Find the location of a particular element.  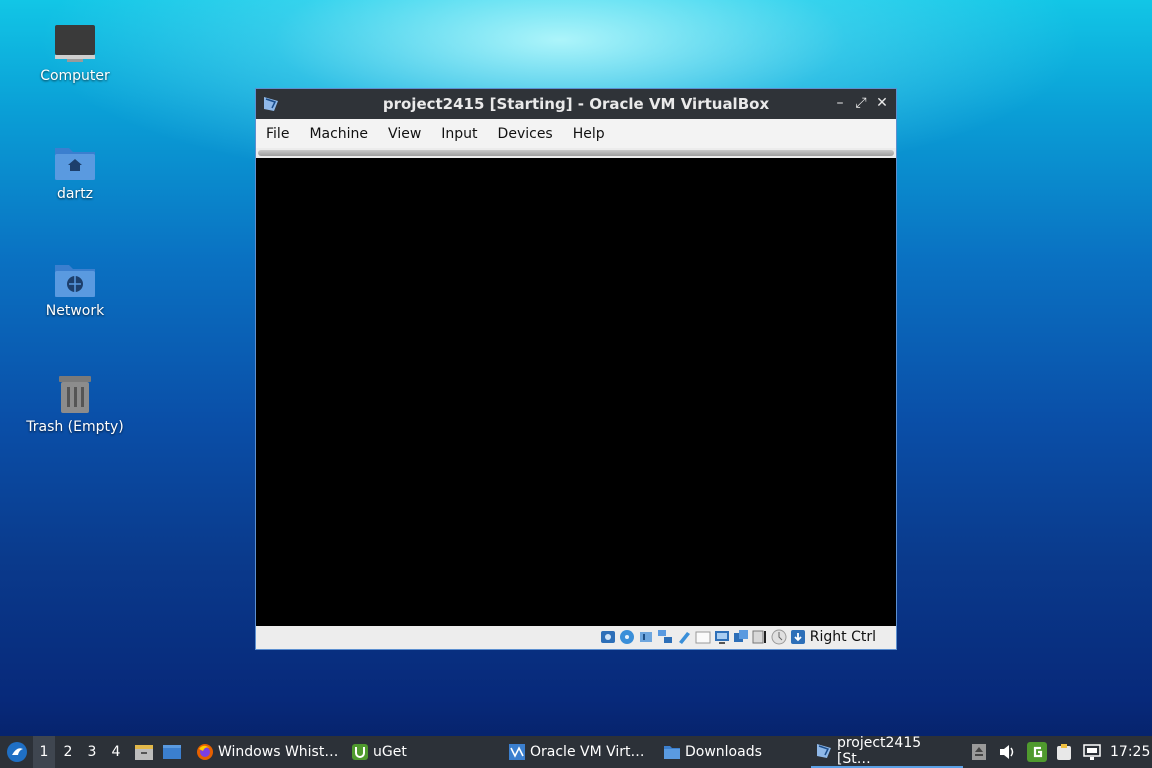

eject-button is located at coordinates (979, 752).